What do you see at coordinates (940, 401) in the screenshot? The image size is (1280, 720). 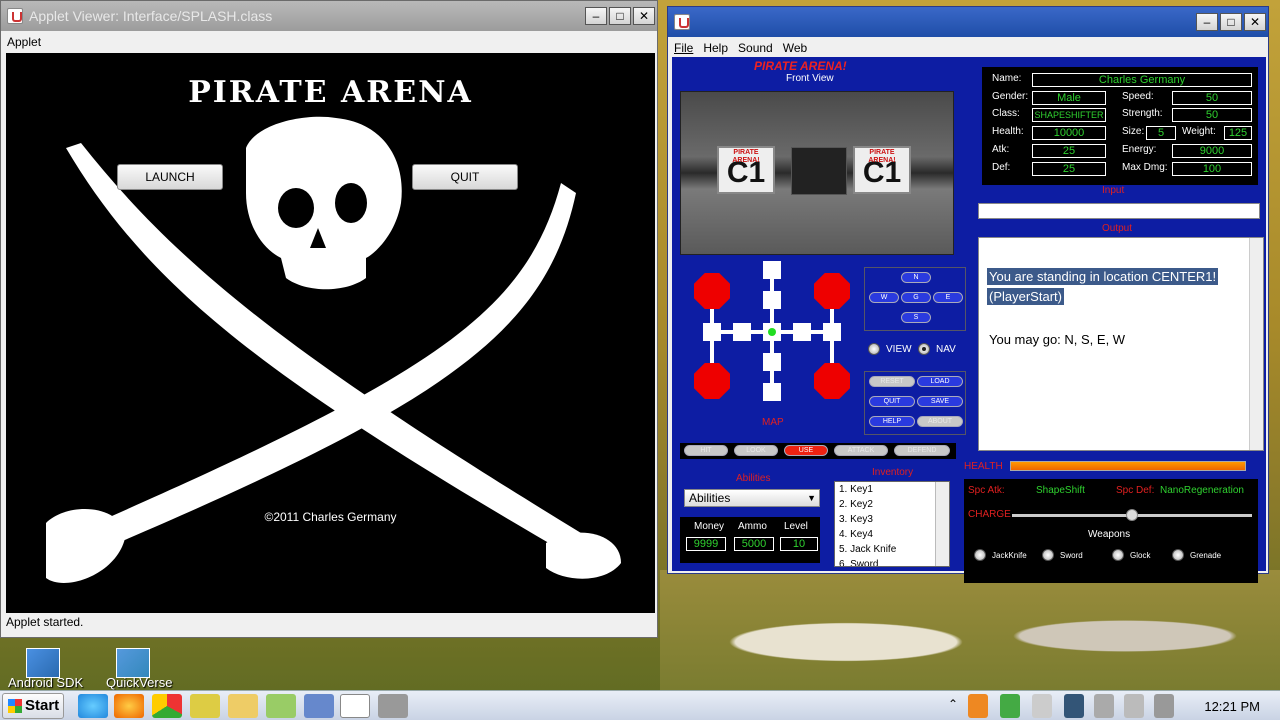 I see `save-button: SAVE` at bounding box center [940, 401].